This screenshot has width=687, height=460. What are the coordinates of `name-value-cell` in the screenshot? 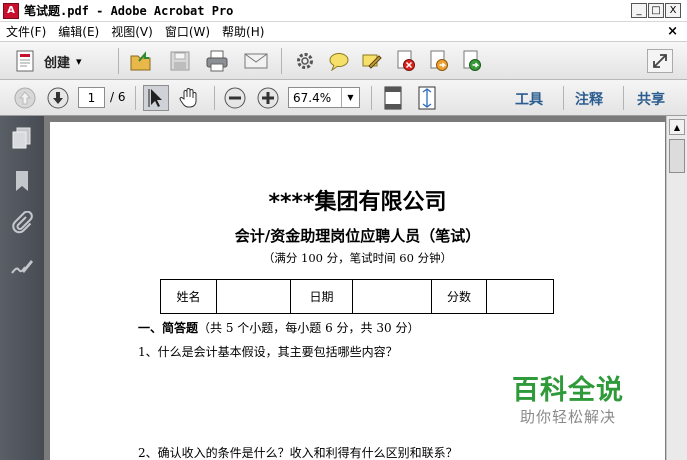 It's located at (253, 296).